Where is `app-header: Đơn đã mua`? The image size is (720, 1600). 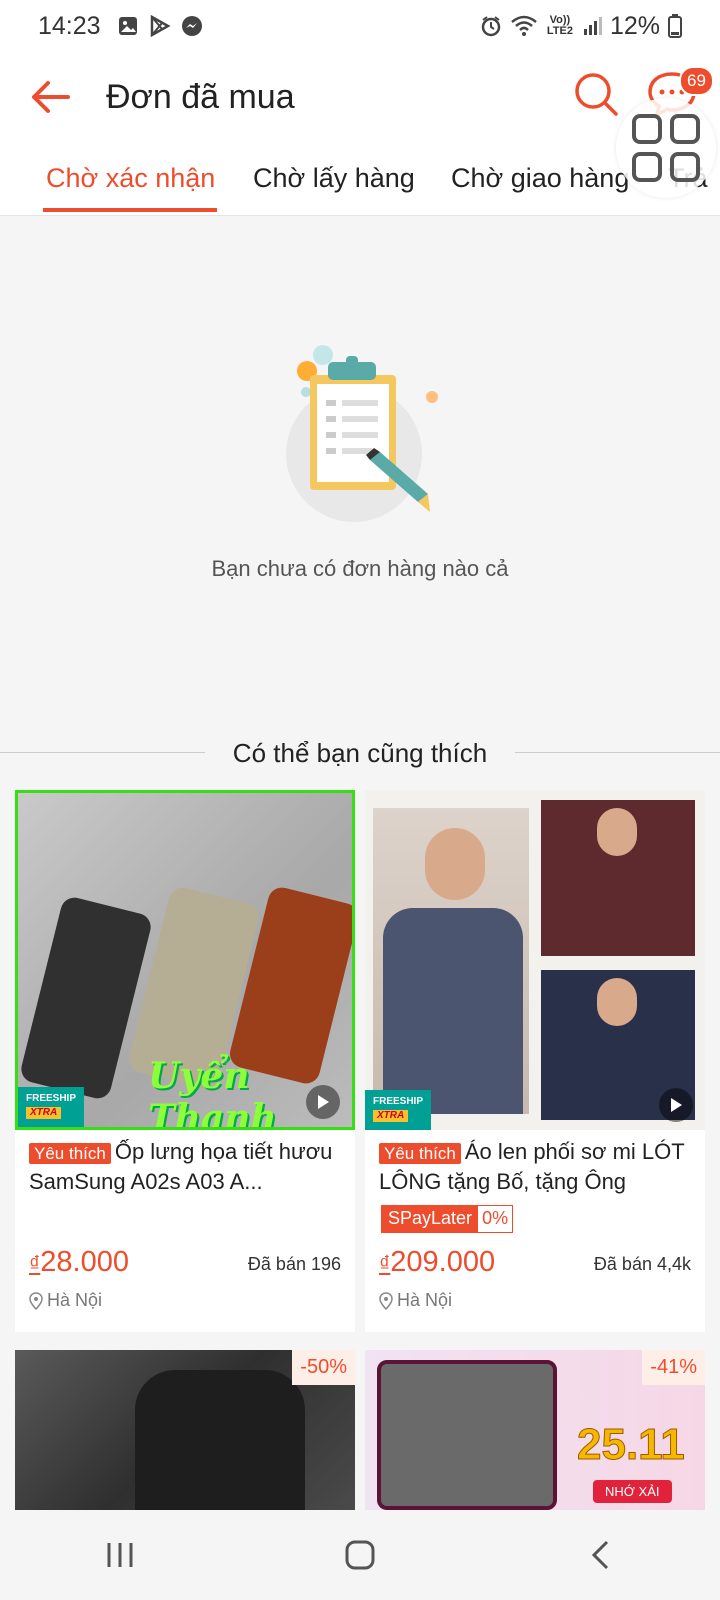
app-header: Đơn đã mua is located at coordinates (360, 97).